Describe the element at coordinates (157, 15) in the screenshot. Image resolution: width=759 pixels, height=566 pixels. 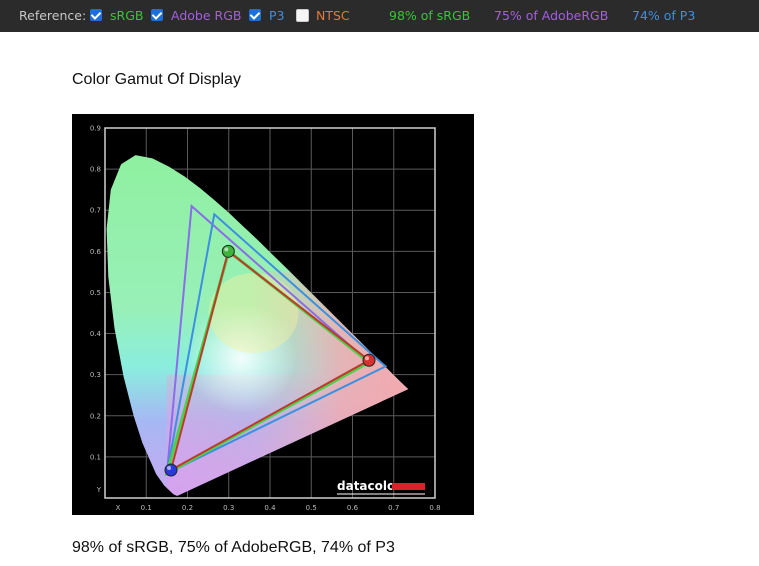
I see `adobe-rgb-checkbox` at that location.